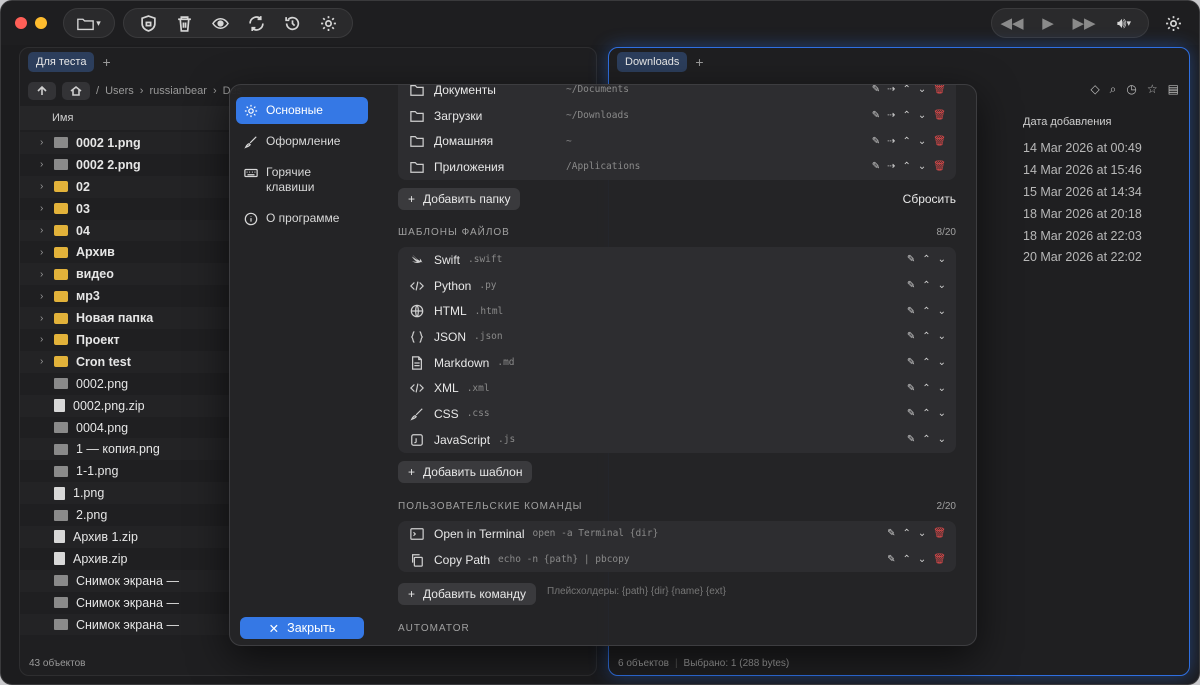 Image resolution: width=1200 pixels, height=685 pixels. I want to click on preview-button, so click(220, 23).